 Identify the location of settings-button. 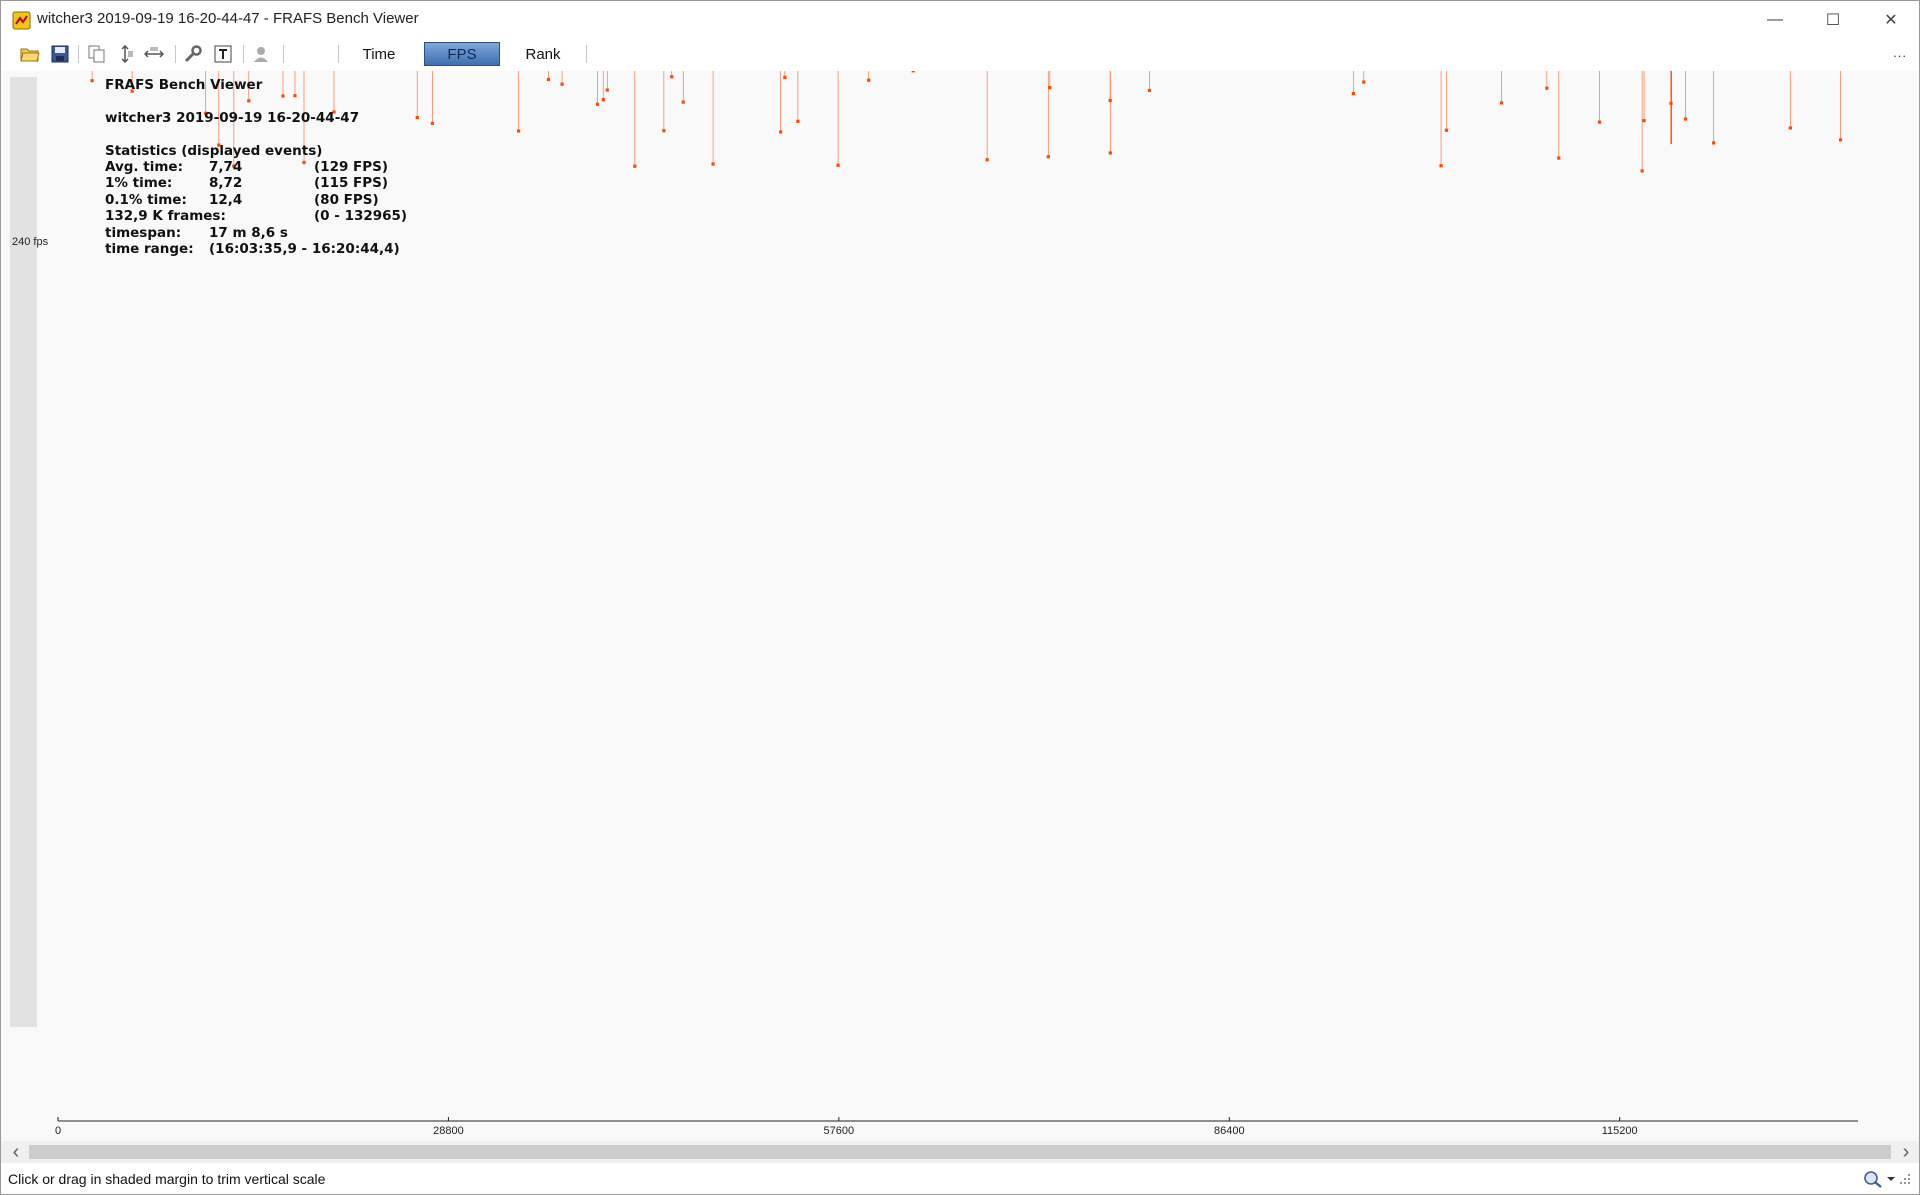
(193, 54).